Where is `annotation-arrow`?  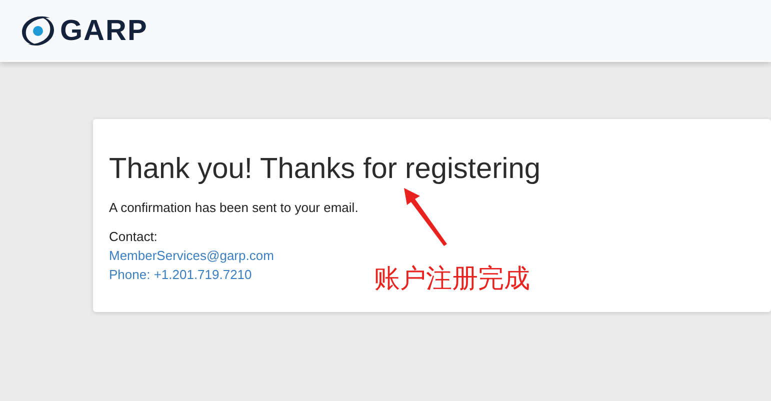
annotation-arrow is located at coordinates (426, 217).